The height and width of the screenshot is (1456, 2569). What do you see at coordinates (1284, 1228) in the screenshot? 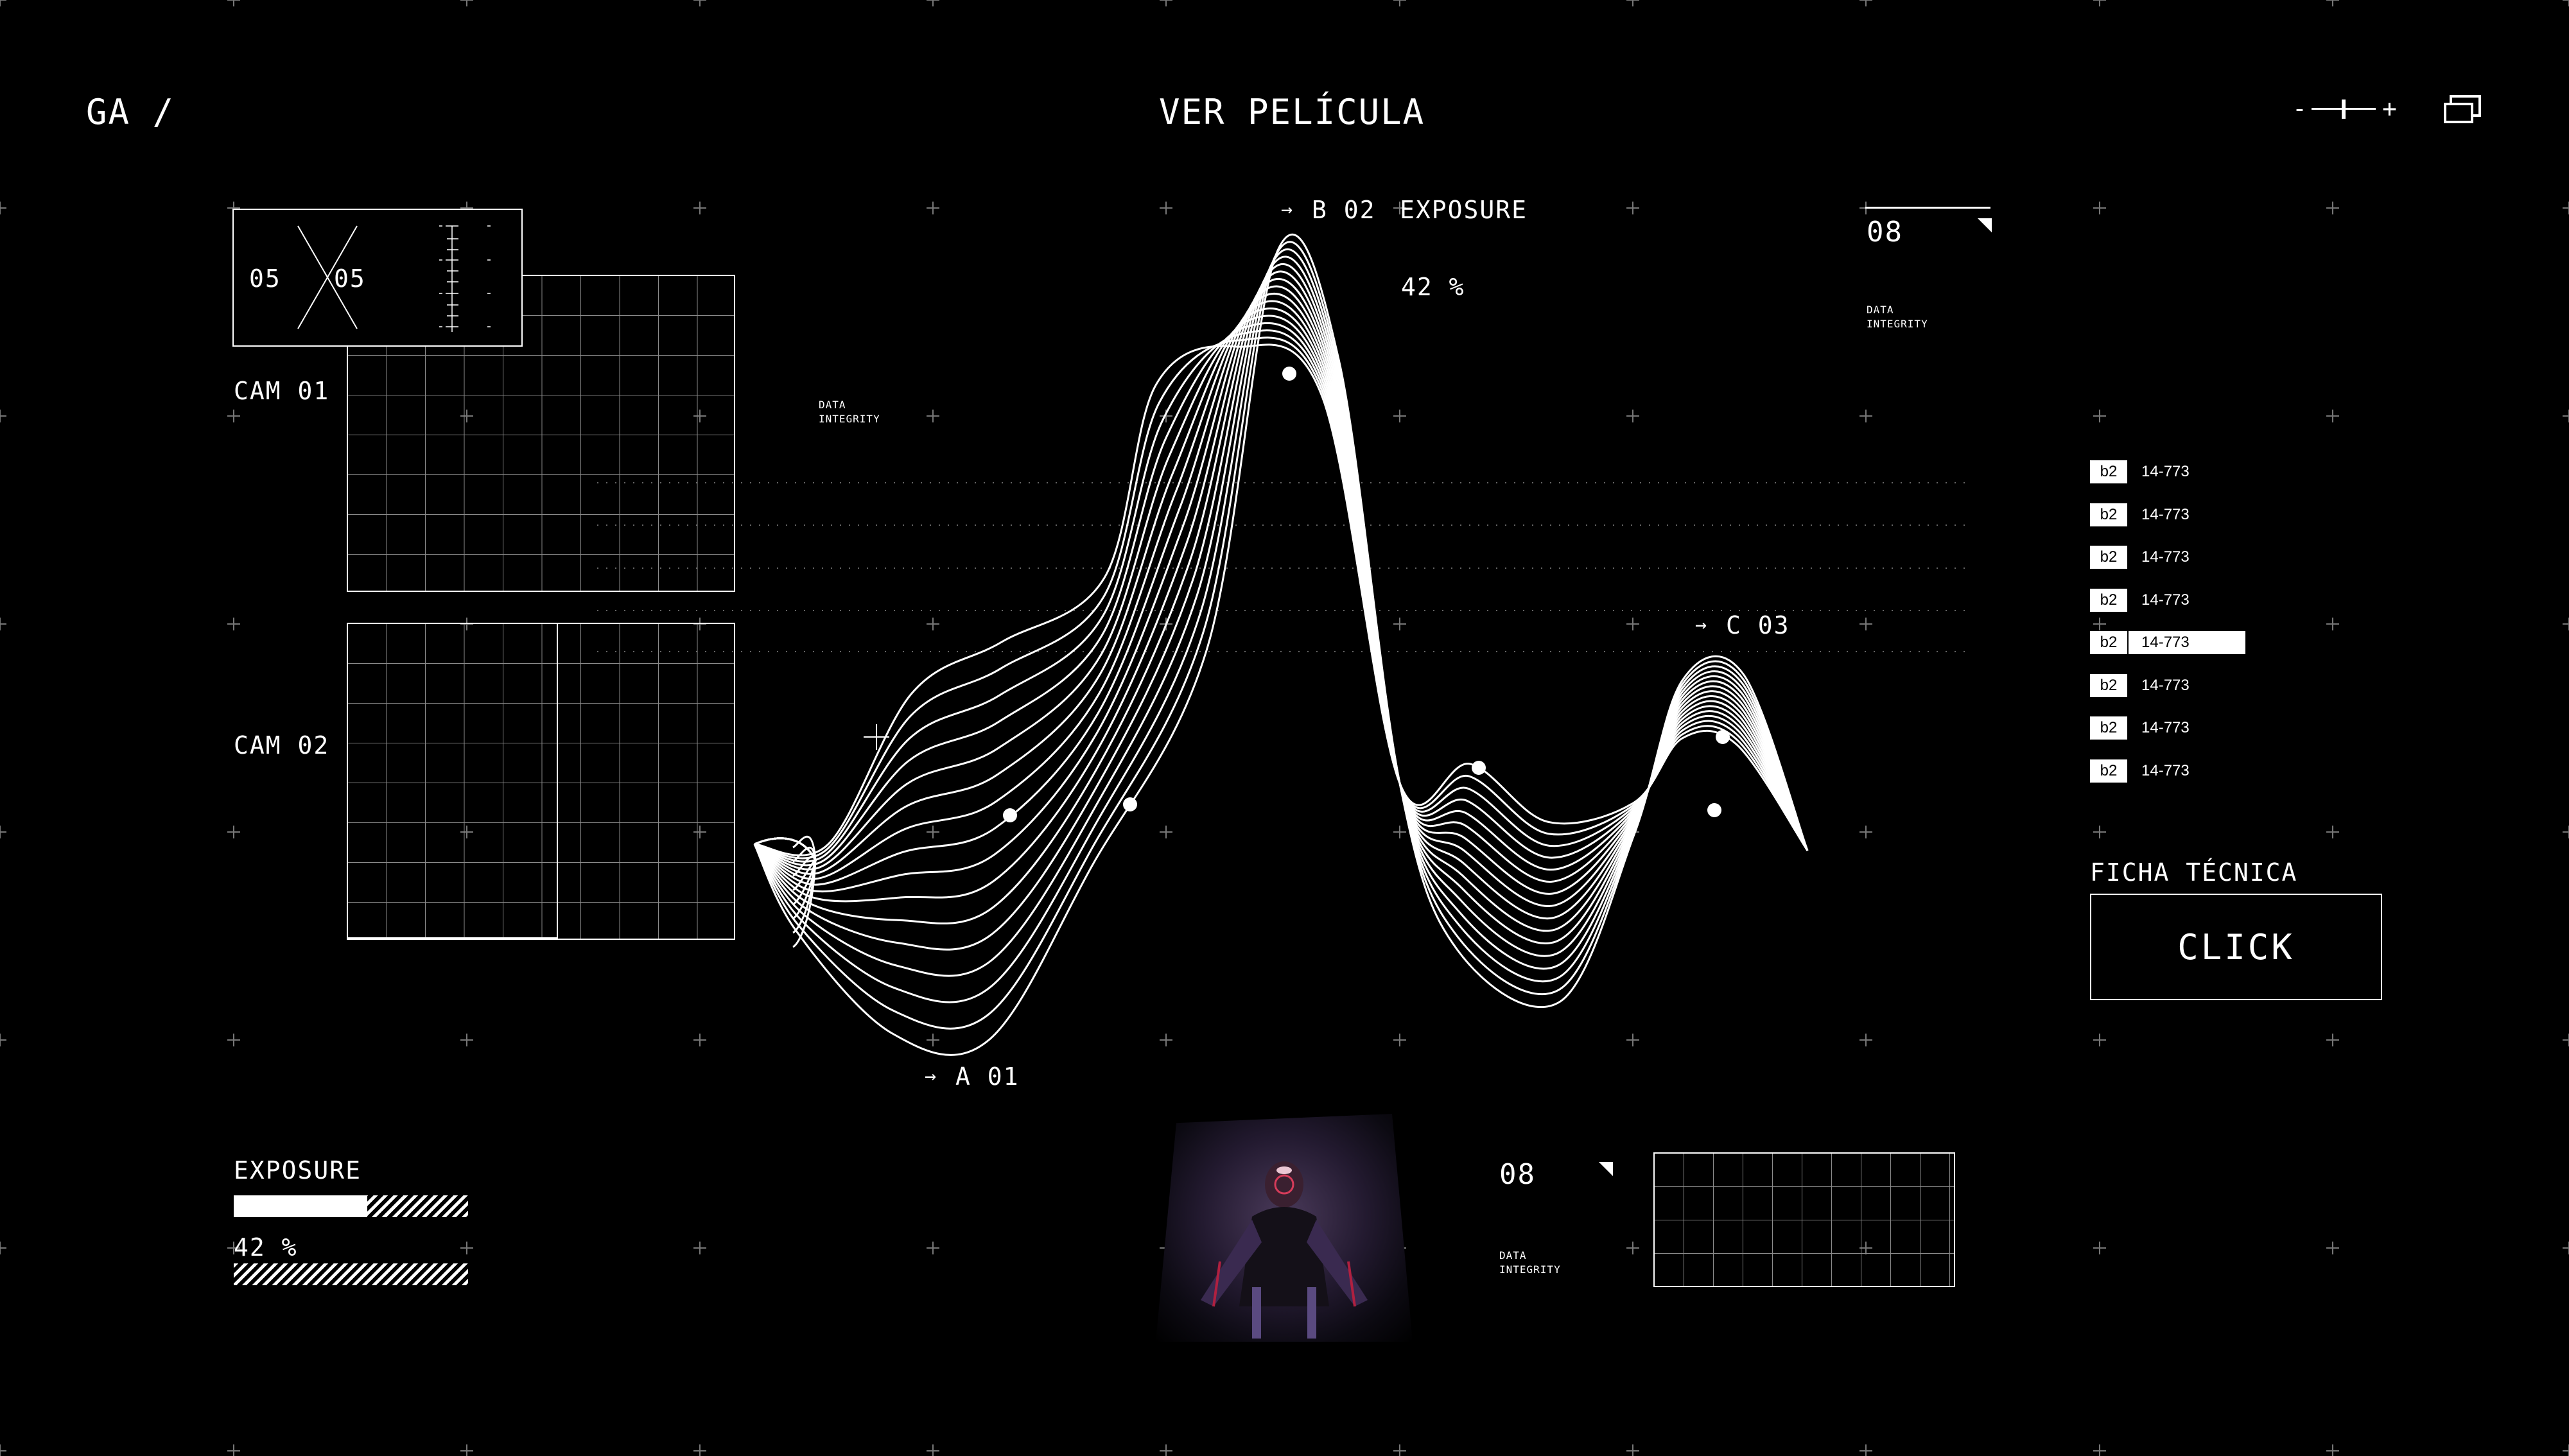
I see `performer-photo` at bounding box center [1284, 1228].